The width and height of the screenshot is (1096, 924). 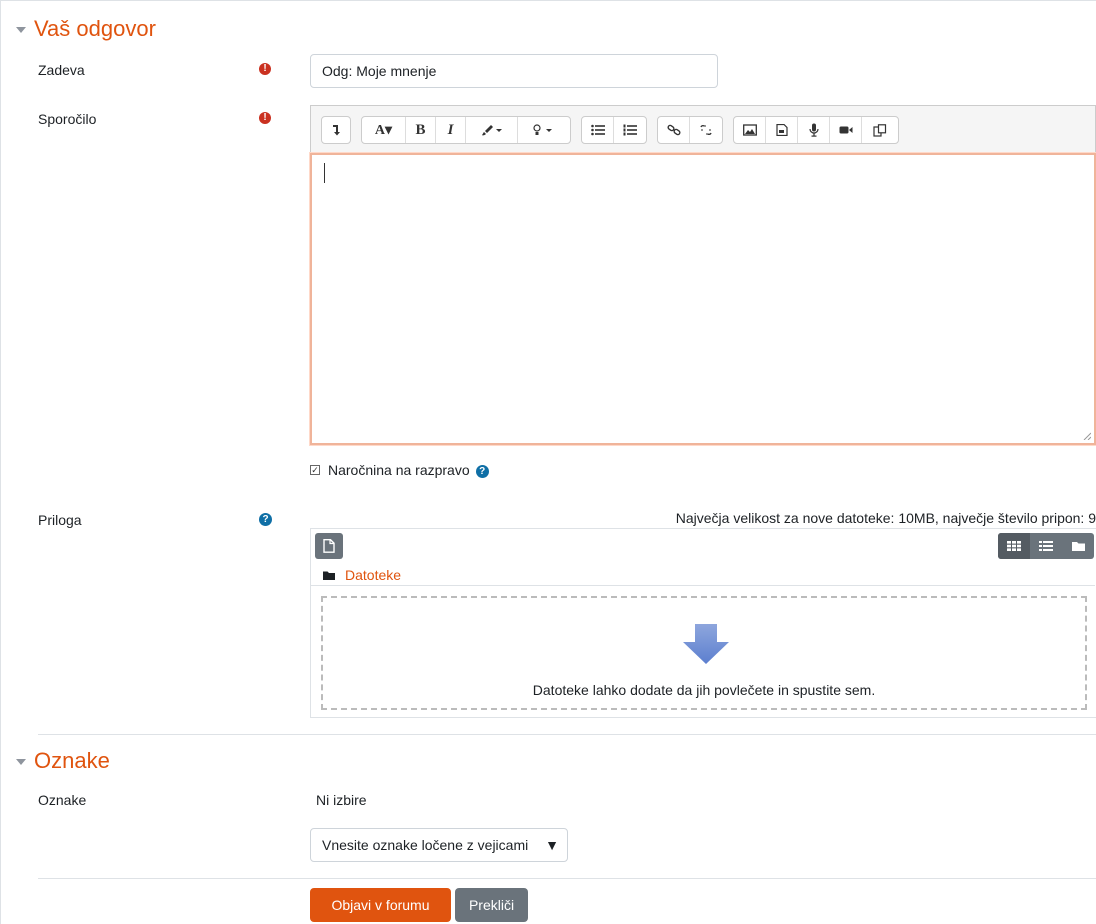 I want to click on unordered-list-icon, so click(x=597, y=130).